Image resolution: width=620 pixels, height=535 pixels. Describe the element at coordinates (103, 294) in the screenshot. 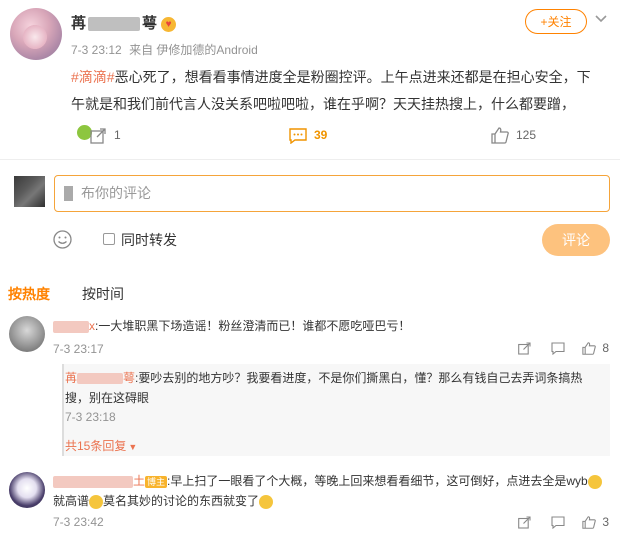

I see `tab-sort-time: 按时间` at that location.